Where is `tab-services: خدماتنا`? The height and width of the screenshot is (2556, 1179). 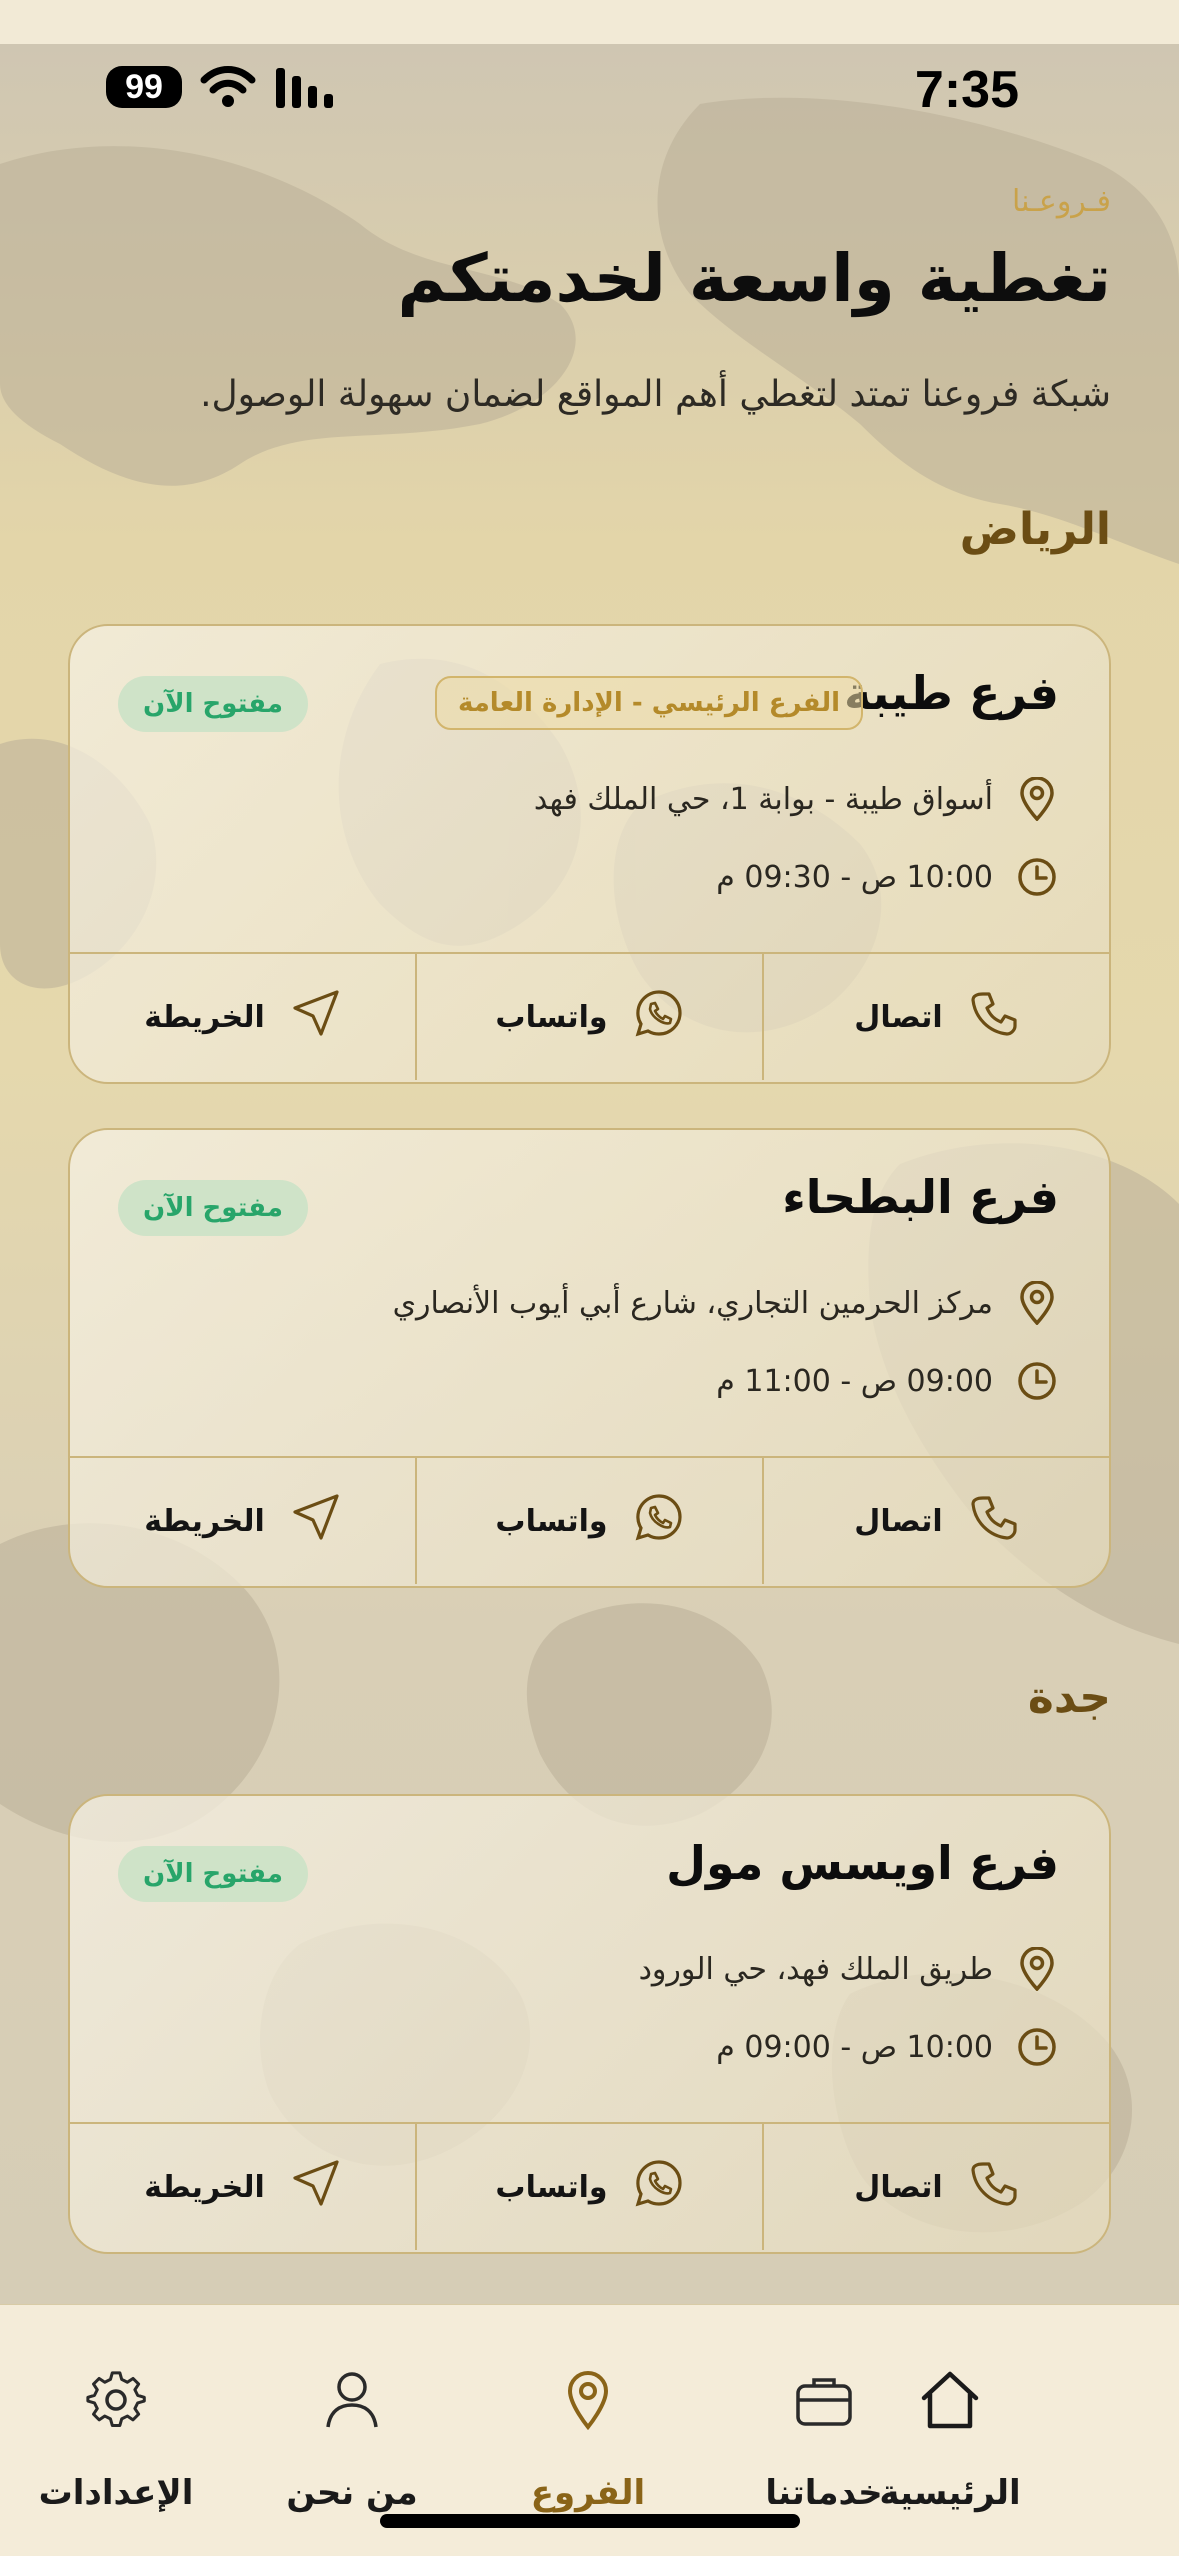
tab-services: خدماتنا is located at coordinates (824, 2439).